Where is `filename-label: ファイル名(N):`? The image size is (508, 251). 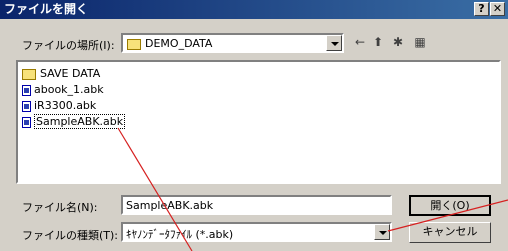 filename-label: ファイル名(N): is located at coordinates (60, 207).